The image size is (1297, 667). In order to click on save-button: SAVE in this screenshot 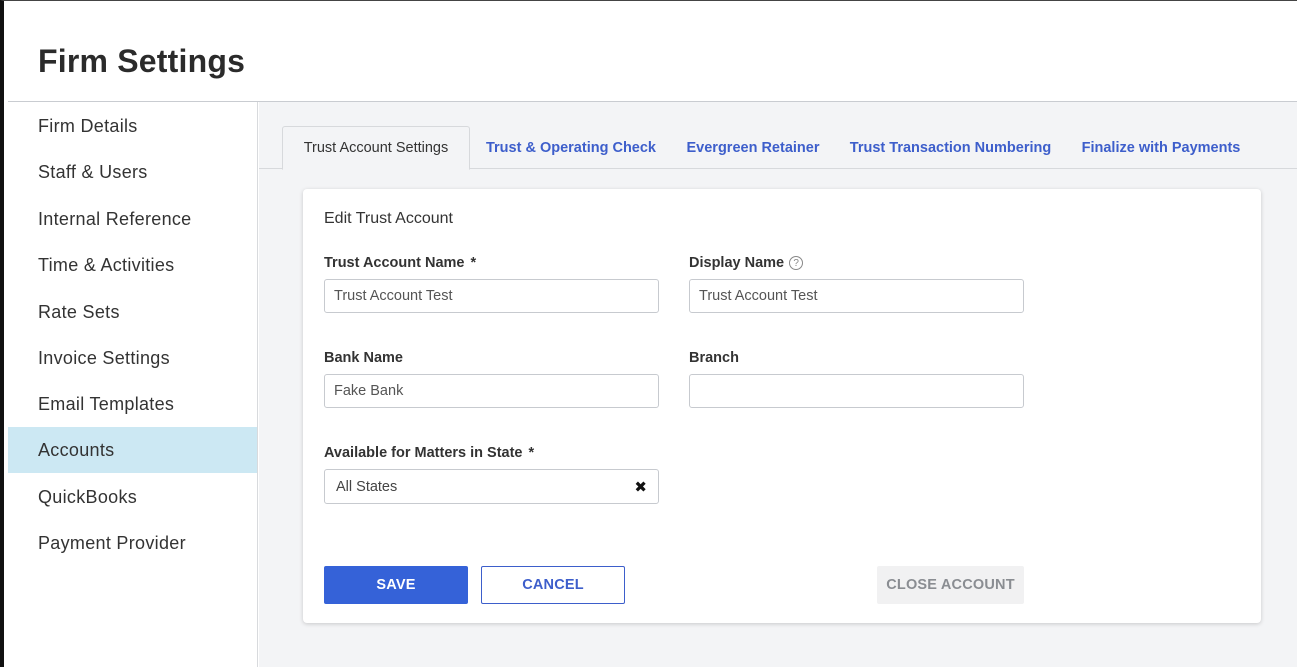, I will do `click(396, 585)`.